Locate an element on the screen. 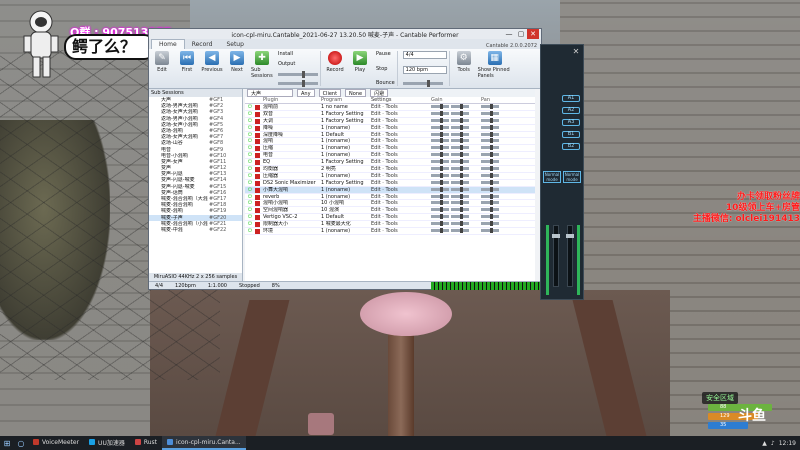 The width and height of the screenshot is (800, 450). clock: 12:19 is located at coordinates (787, 443).